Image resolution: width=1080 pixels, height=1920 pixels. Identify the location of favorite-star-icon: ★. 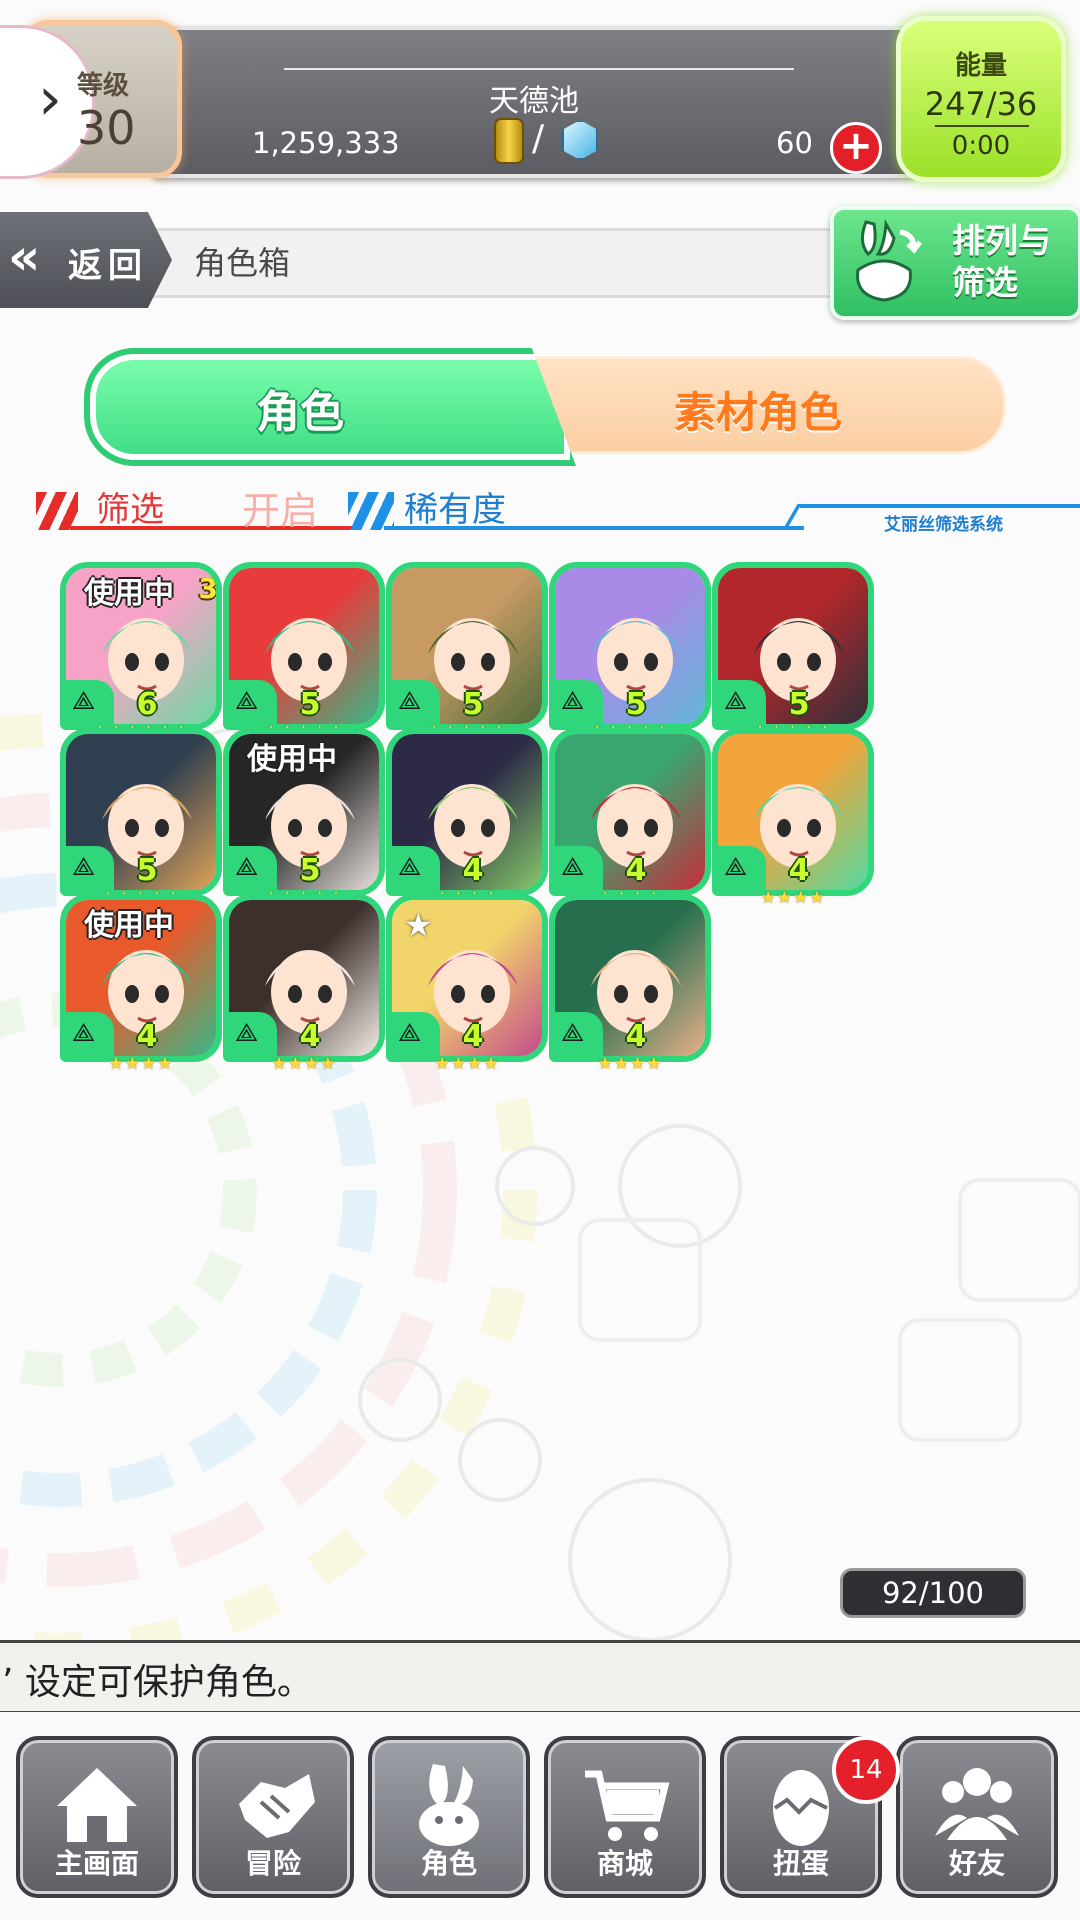
(418, 925).